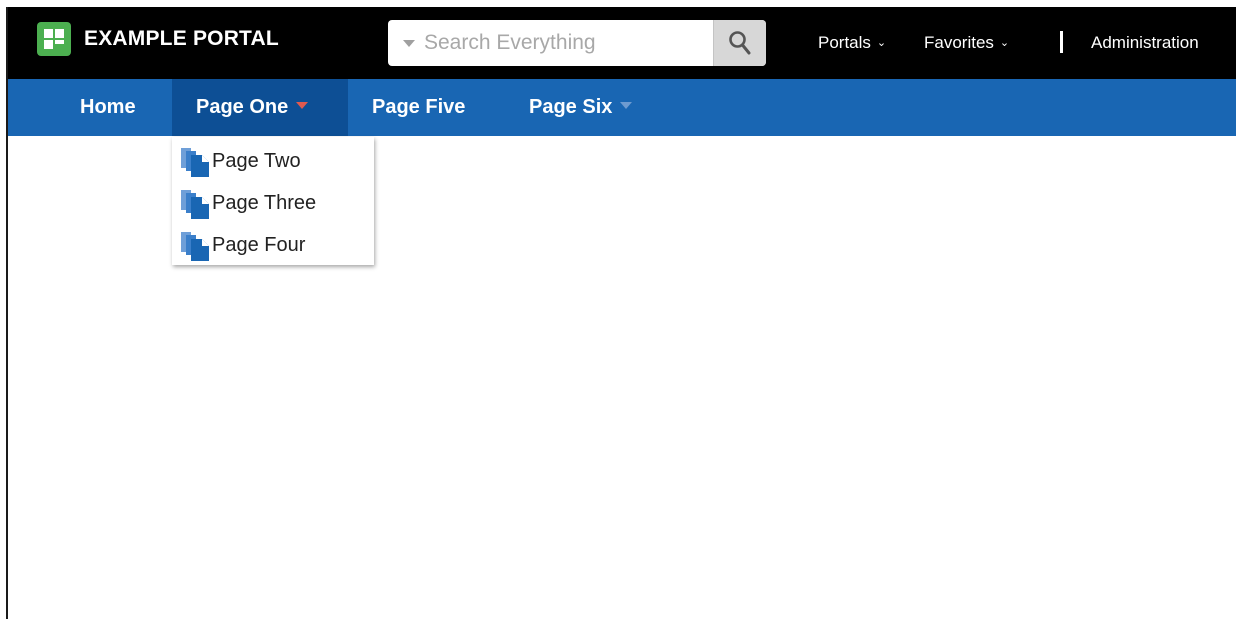 The height and width of the screenshot is (619, 1236). I want to click on menu-item-label: Page Three, so click(264, 203).